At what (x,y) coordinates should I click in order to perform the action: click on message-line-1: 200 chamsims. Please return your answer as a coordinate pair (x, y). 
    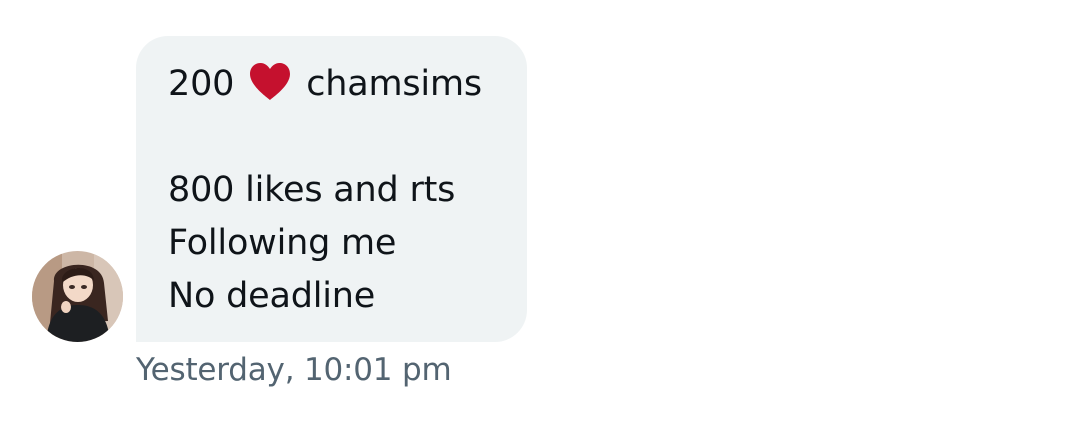
    Looking at the image, I should click on (339, 84).